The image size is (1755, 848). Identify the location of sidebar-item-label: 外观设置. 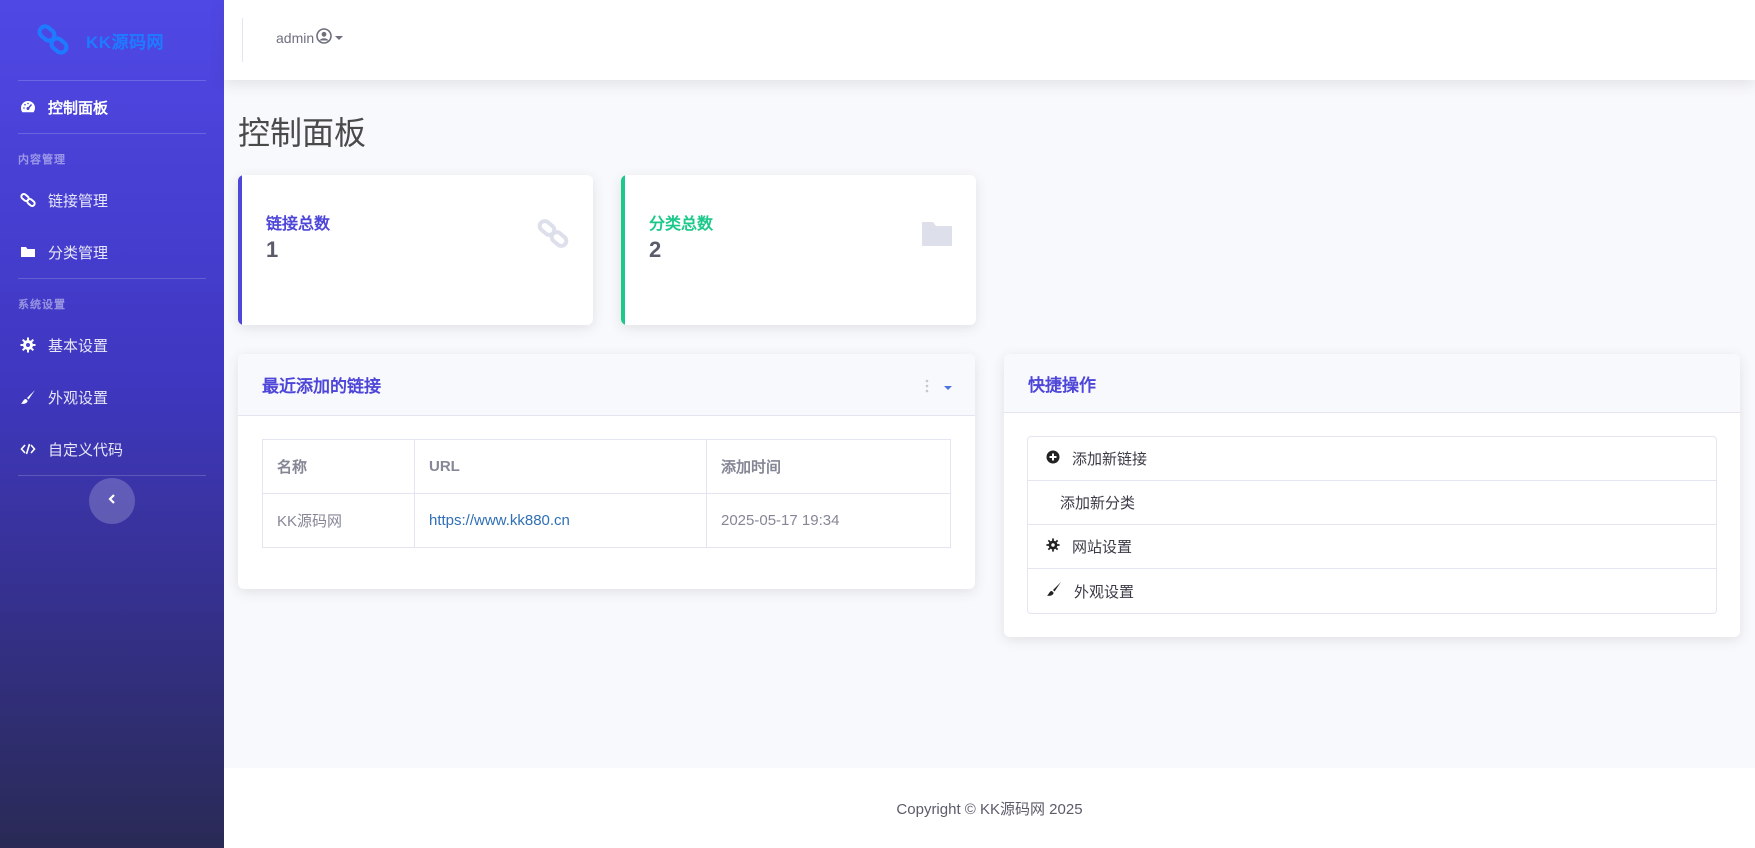
(78, 398).